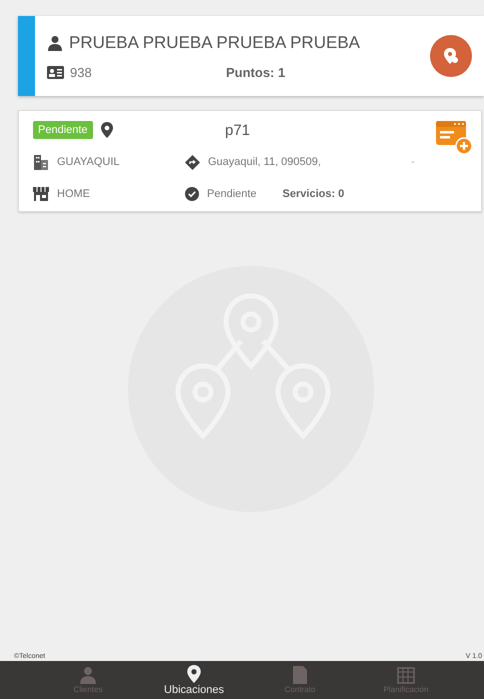 This screenshot has width=484, height=699. Describe the element at coordinates (73, 194) in the screenshot. I see `type-text: HOME` at that location.